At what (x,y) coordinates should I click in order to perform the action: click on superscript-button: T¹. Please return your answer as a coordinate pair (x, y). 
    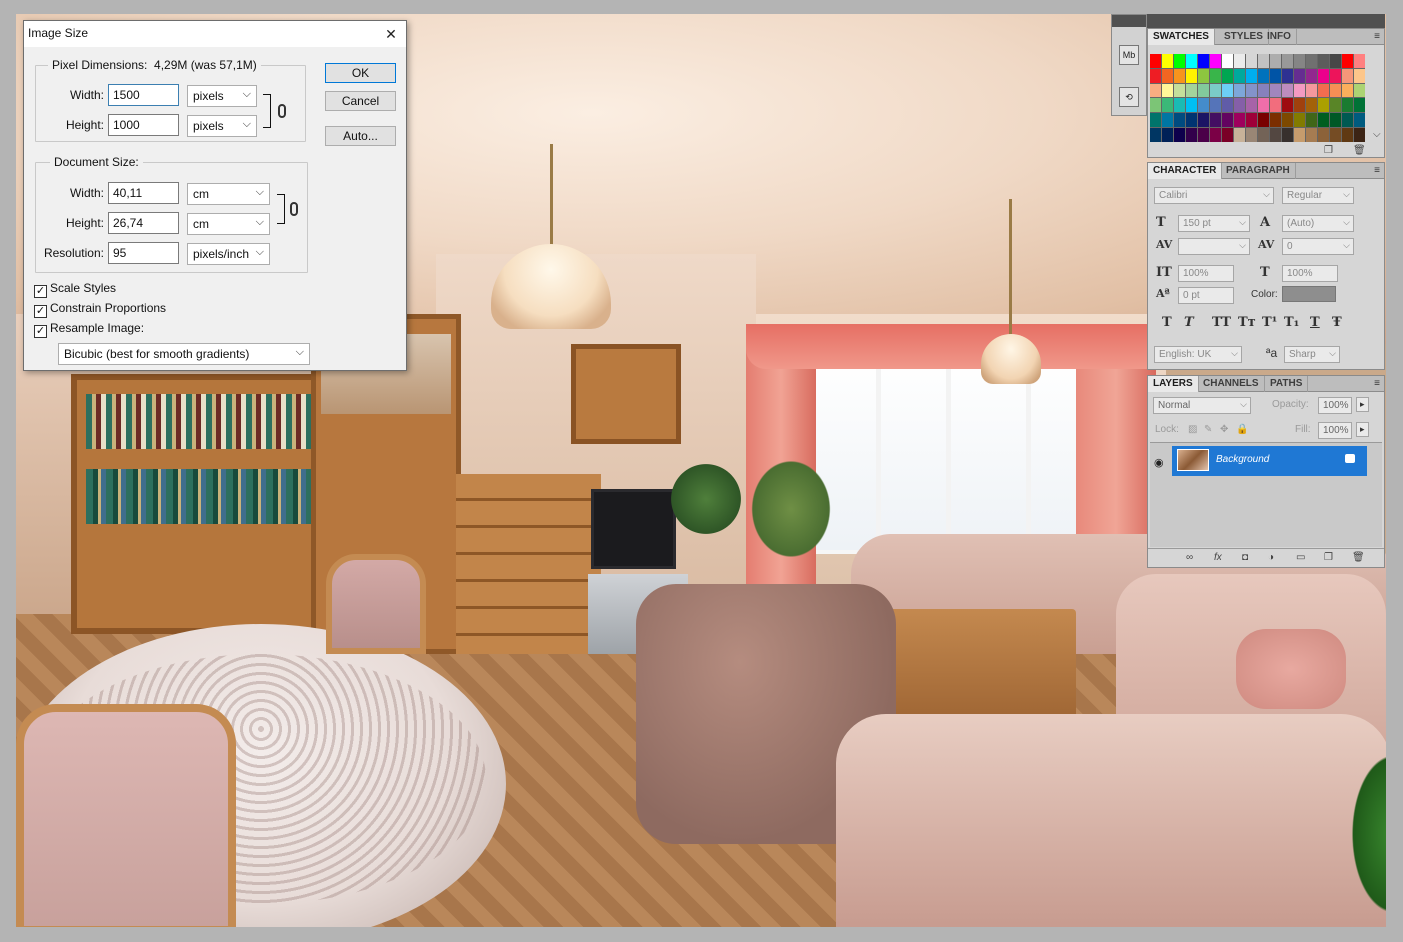
    Looking at the image, I should click on (1269, 322).